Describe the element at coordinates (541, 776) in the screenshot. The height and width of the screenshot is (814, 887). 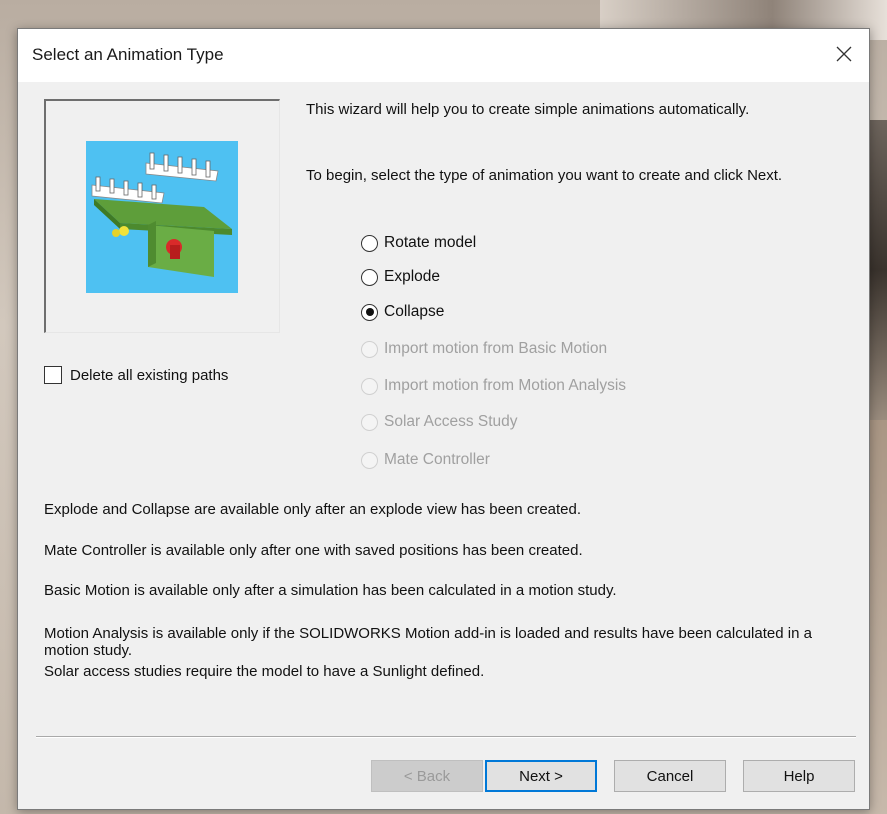
I see `next-button: Next >` at that location.